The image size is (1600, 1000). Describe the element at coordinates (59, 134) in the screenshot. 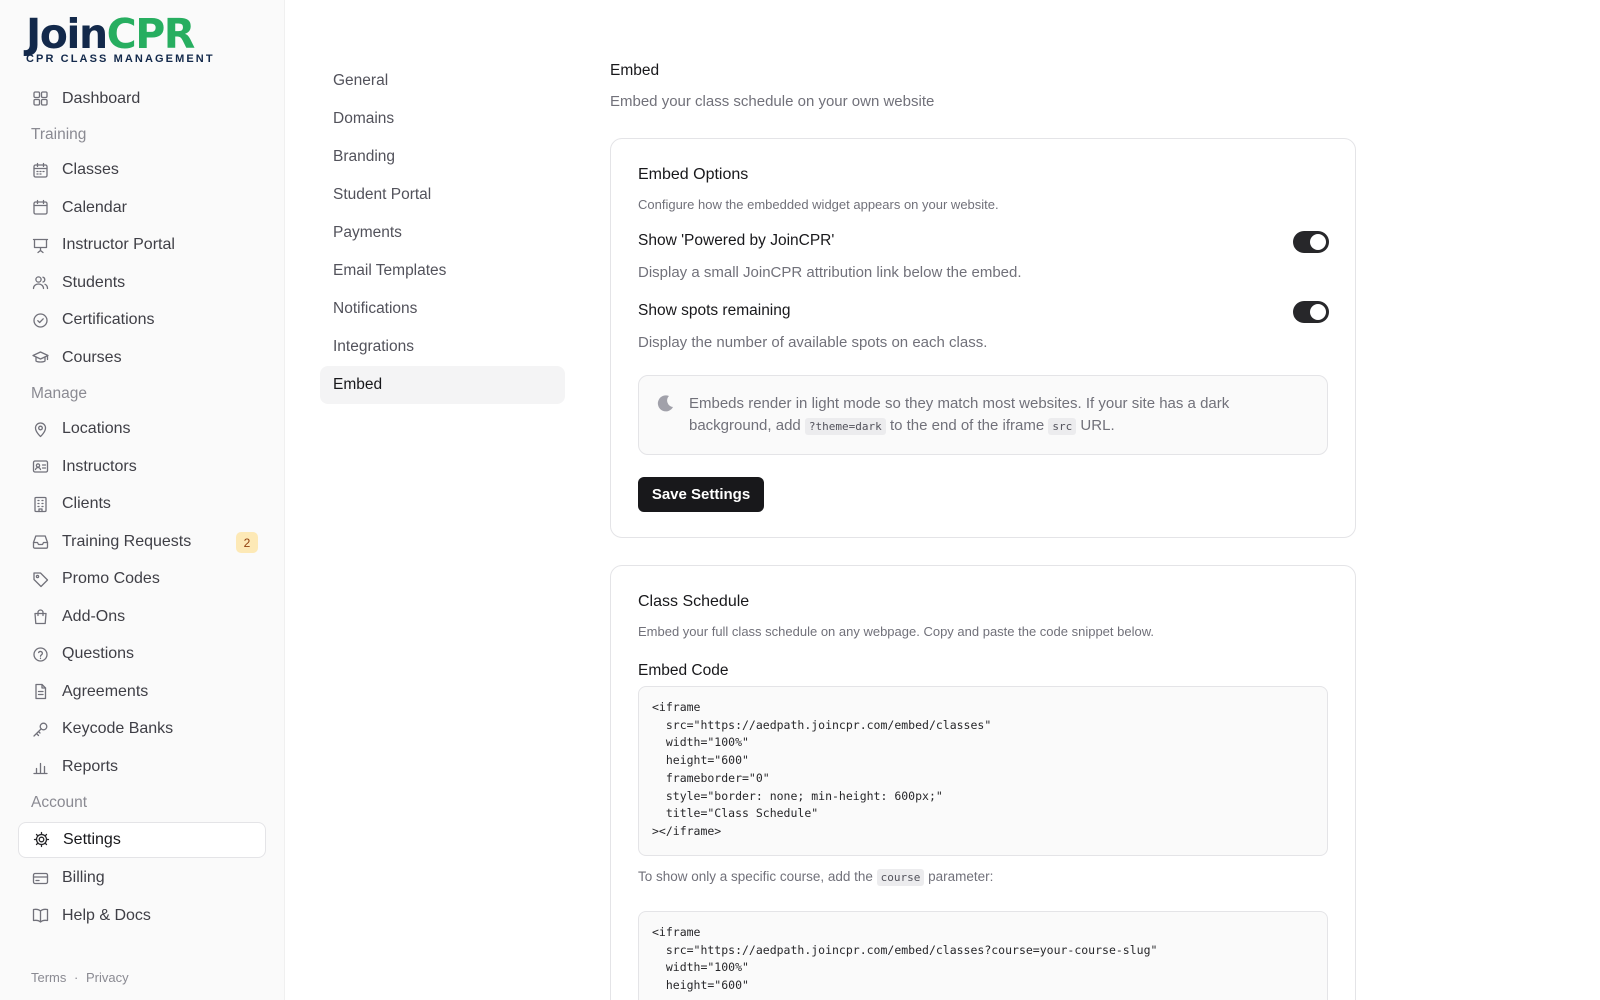

I see `nav-section-training: Training` at that location.